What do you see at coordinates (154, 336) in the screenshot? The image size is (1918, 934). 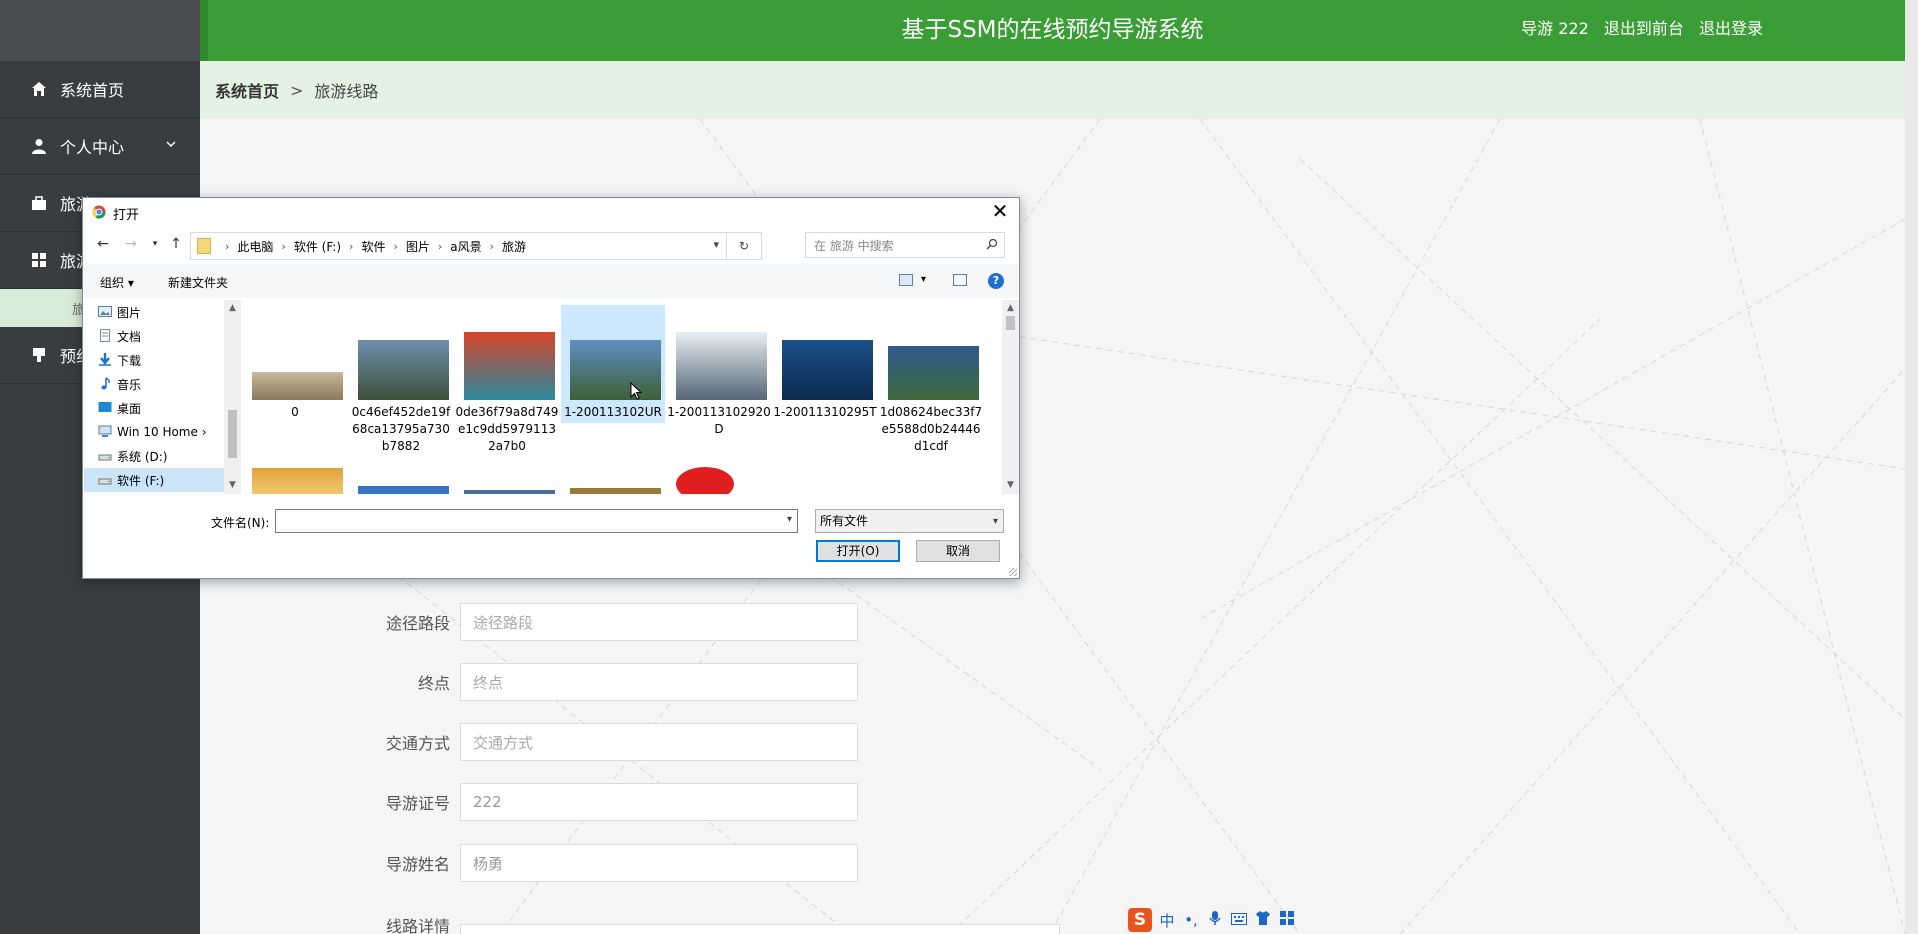 I see `tree-item-documents: 文档` at bounding box center [154, 336].